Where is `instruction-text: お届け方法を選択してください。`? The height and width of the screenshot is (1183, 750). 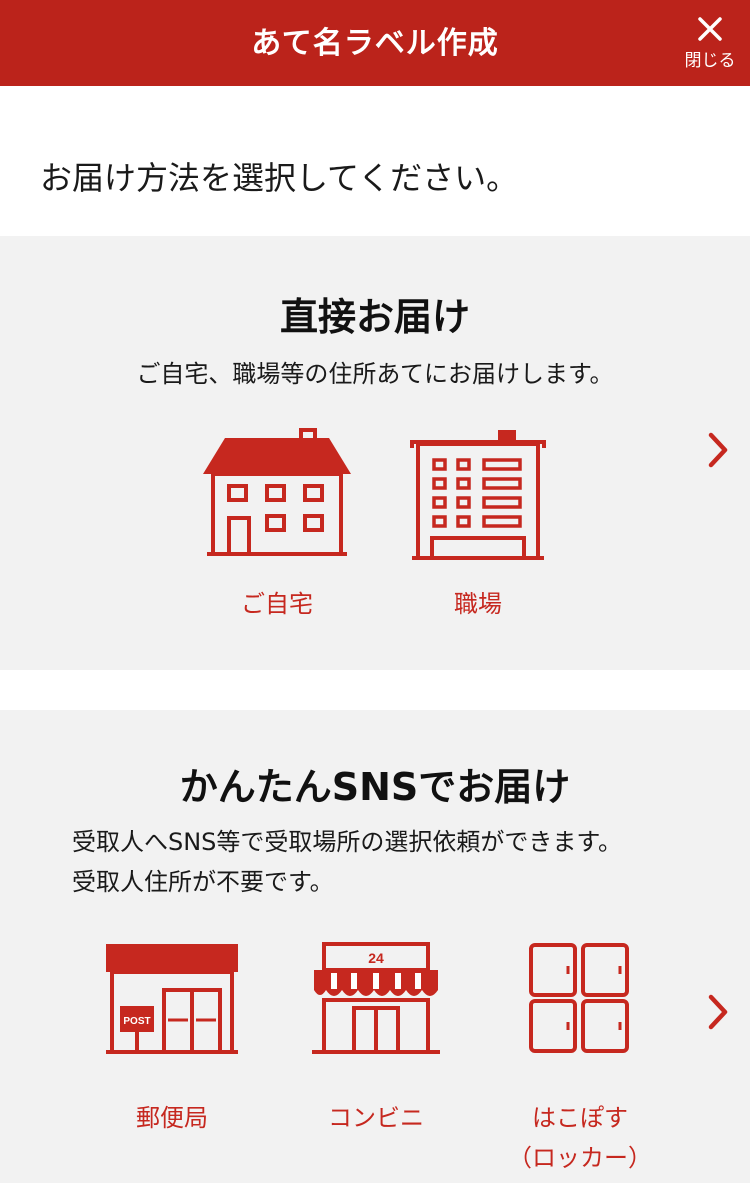
instruction-text: お届け方法を選択してください。 is located at coordinates (279, 178).